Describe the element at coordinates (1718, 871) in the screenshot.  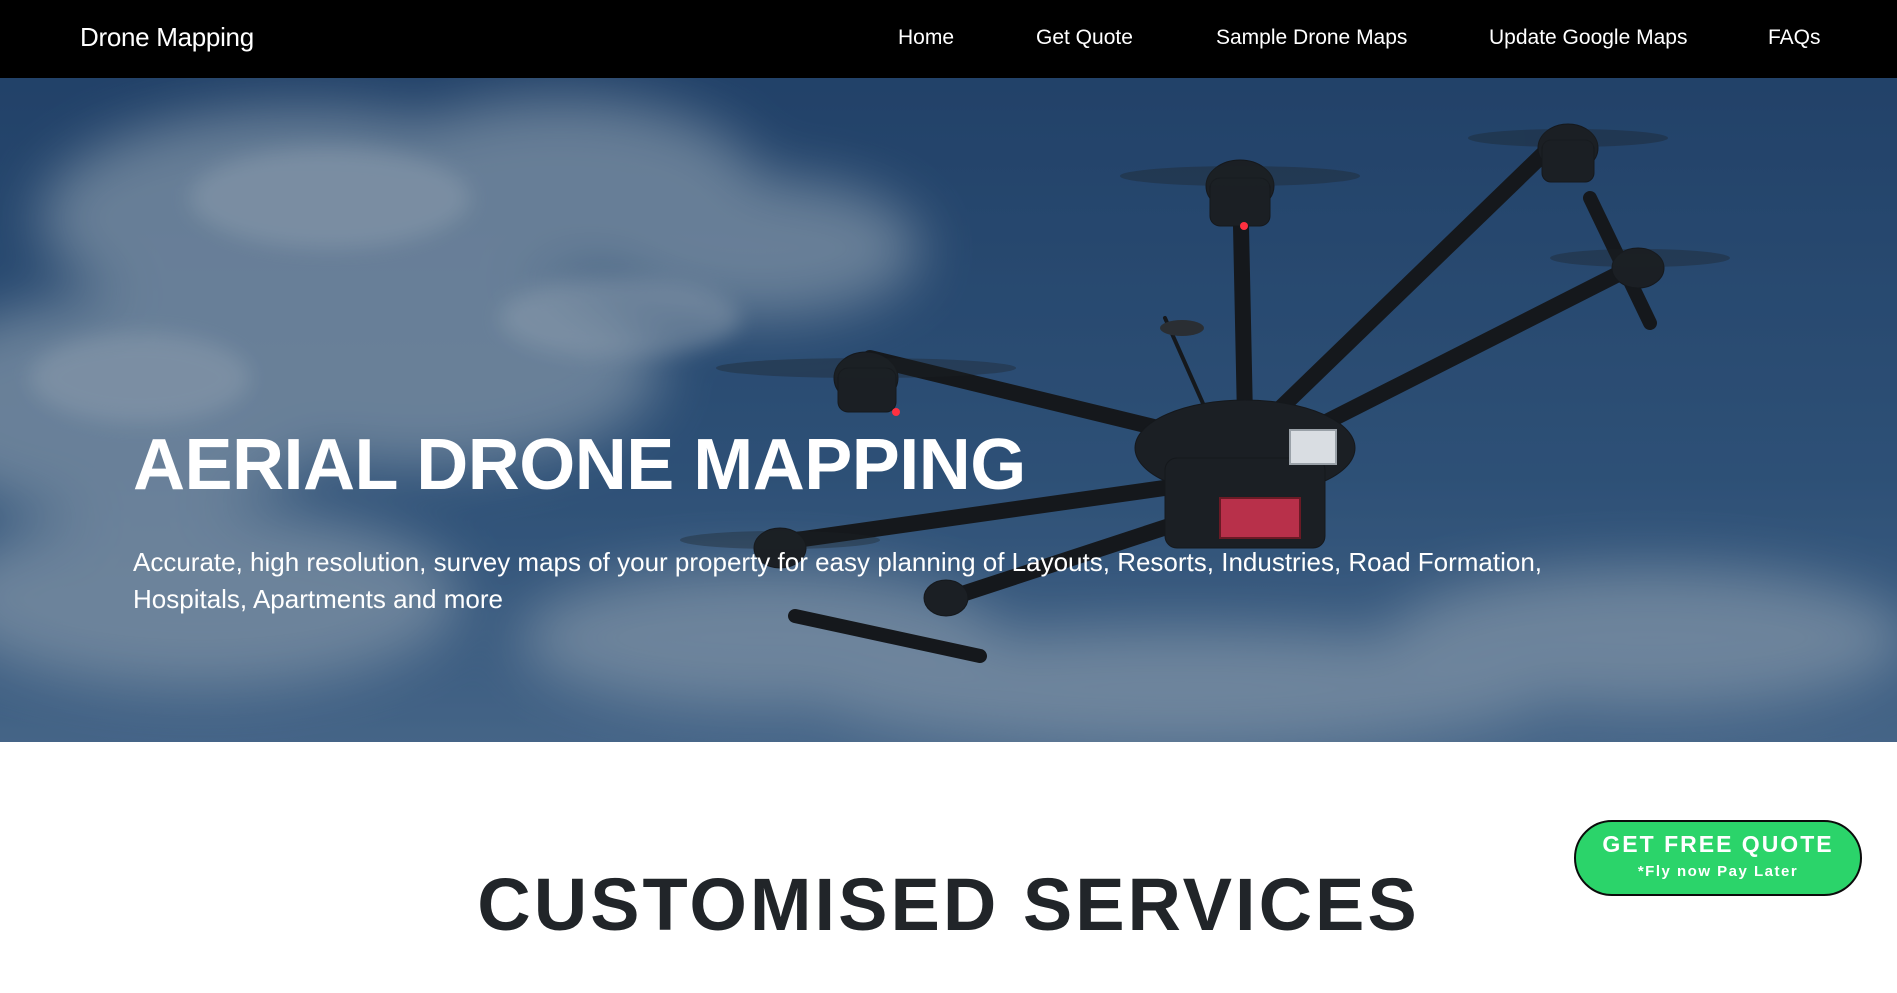
I see `cta-sublabel: *Fly now Pay Later` at that location.